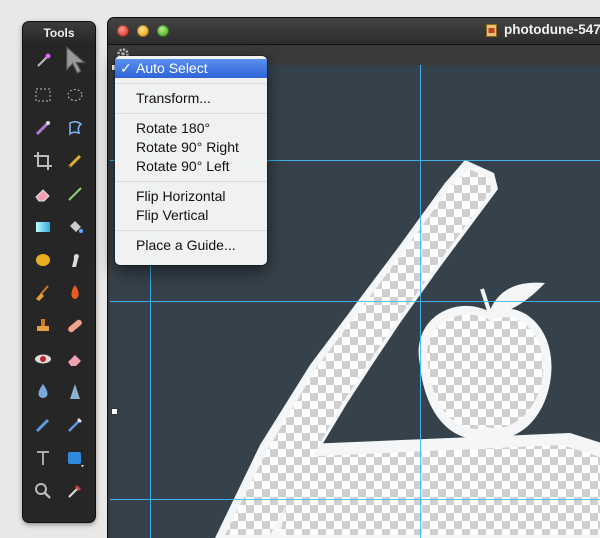  What do you see at coordinates (354, 31) in the screenshot?
I see `window-titlebar: photodune-547` at bounding box center [354, 31].